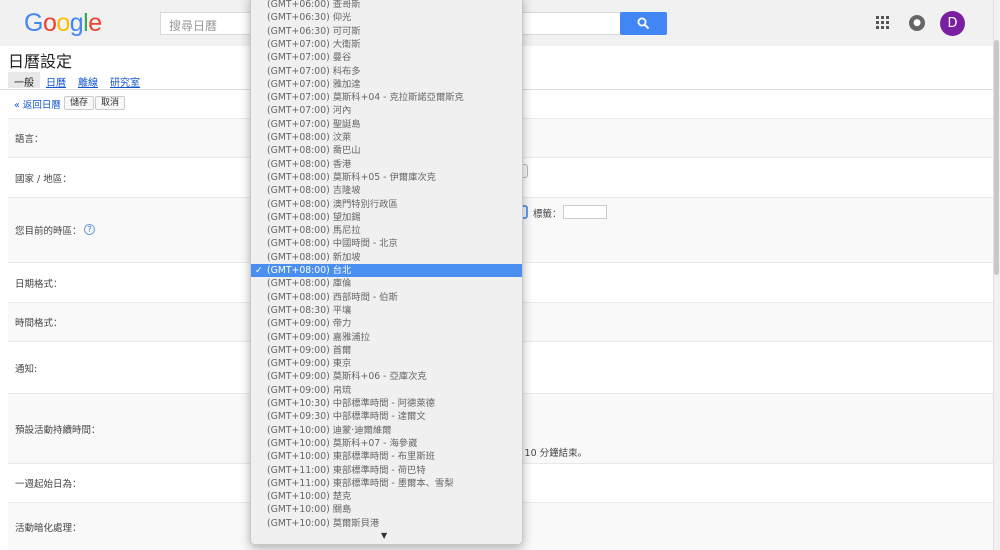  I want to click on timezone-option-label: (GMT+08:00) 汶萊, so click(309, 137).